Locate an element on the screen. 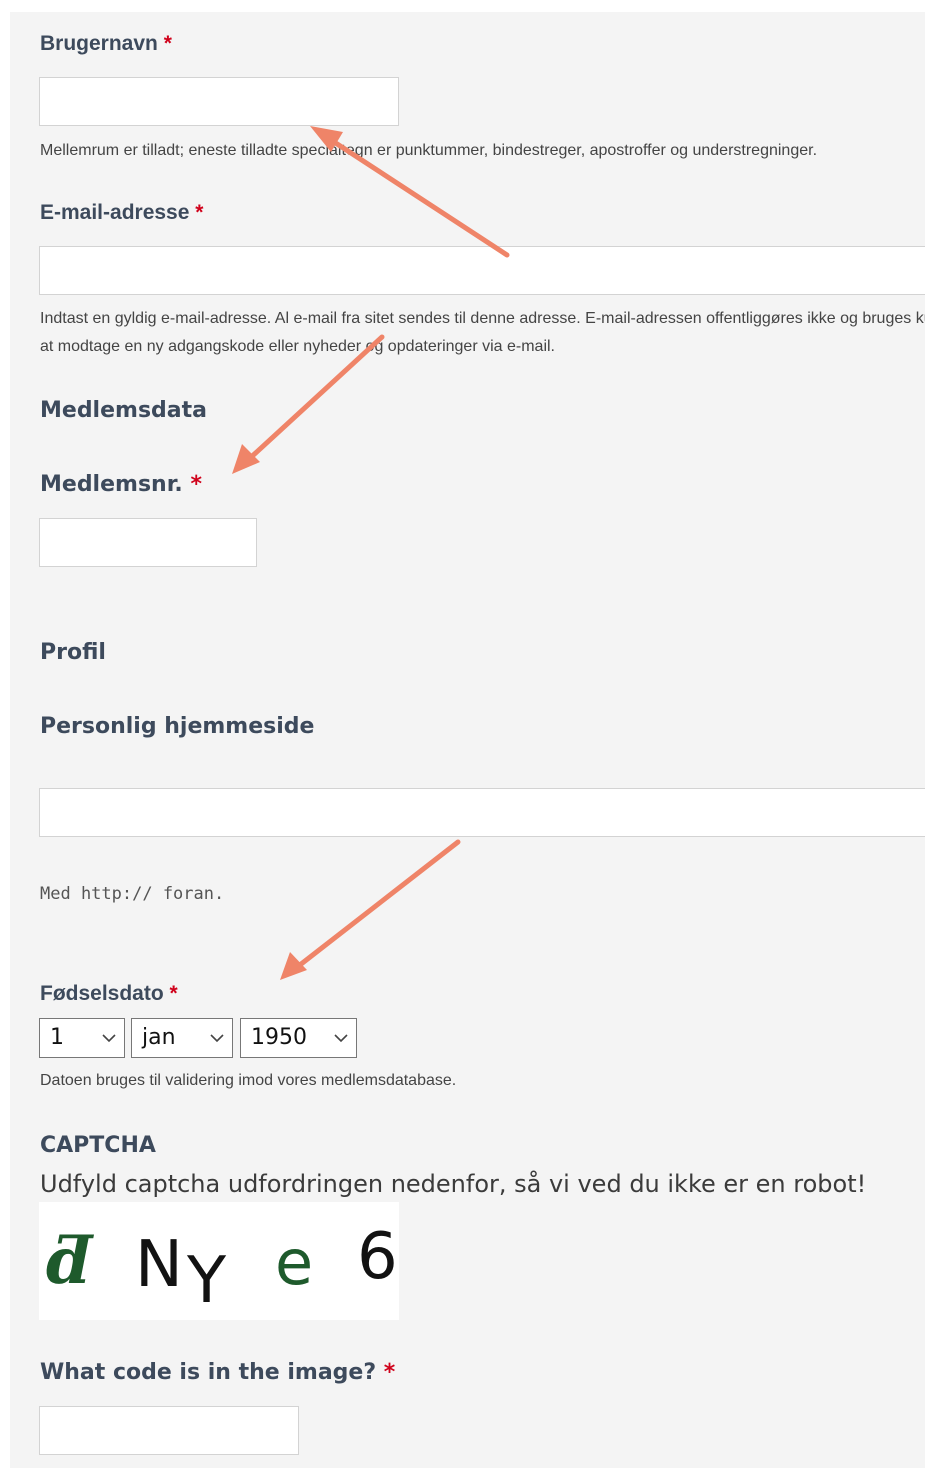 The width and height of the screenshot is (925, 1468). email-input is located at coordinates (482, 270).